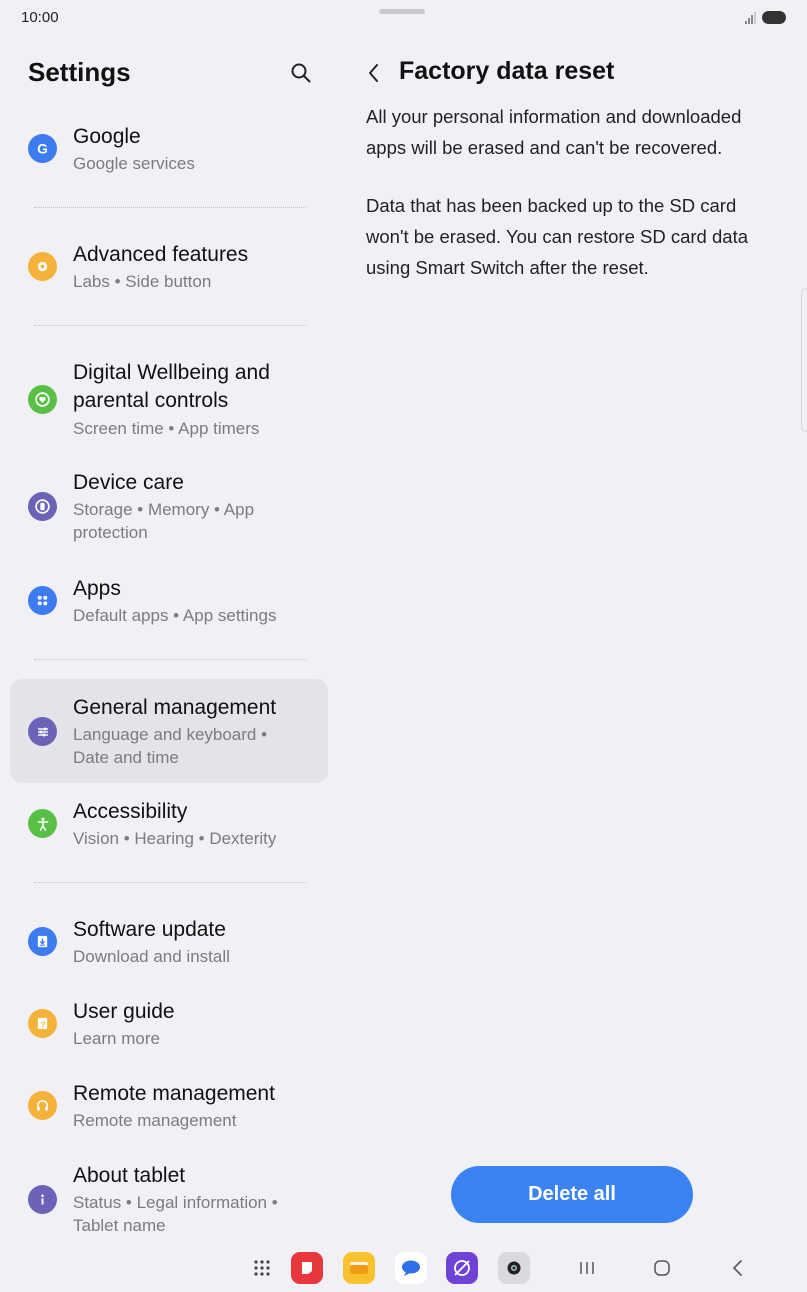  I want to click on search-button, so click(301, 73).